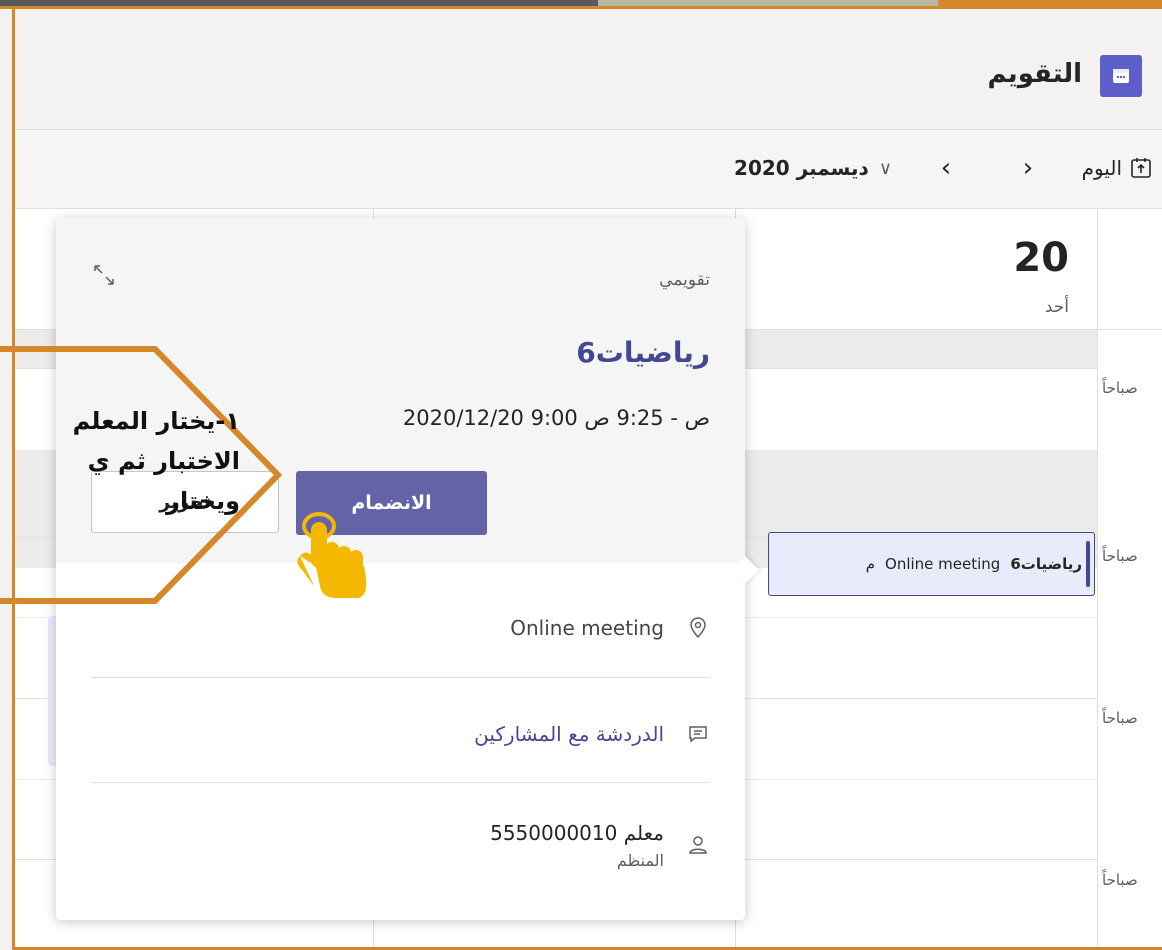  I want to click on chat-icon, so click(698, 734).